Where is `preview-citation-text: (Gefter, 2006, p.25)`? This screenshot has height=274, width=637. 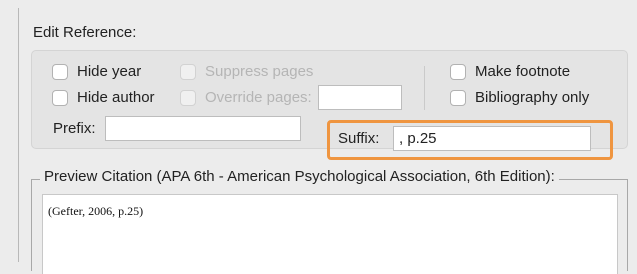 preview-citation-text: (Gefter, 2006, p.25) is located at coordinates (96, 211).